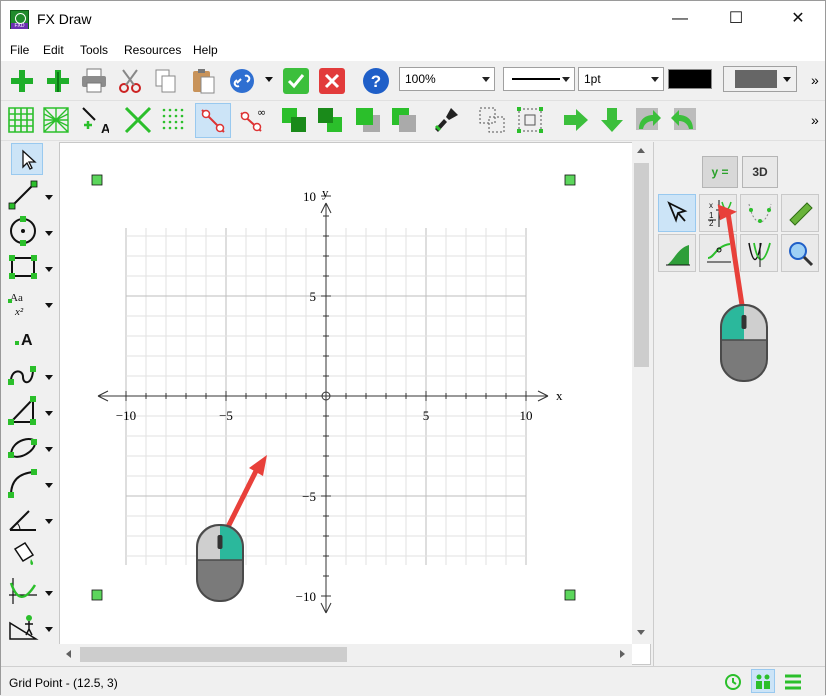 This screenshot has width=826, height=696. I want to click on area-under-curve-button, so click(677, 253).